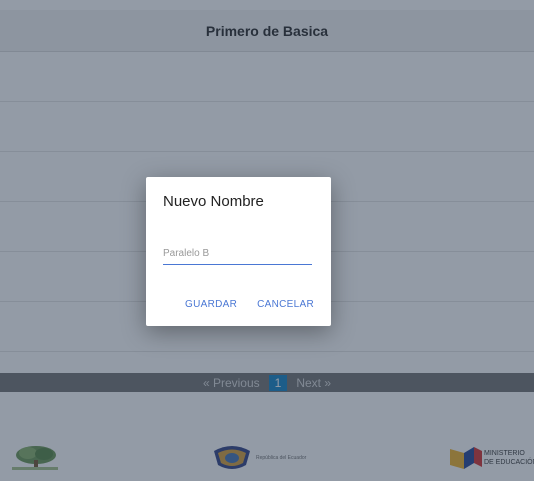 This screenshot has height=481, width=534. Describe the element at coordinates (211, 304) in the screenshot. I see `save-button: GUARDAR` at that location.